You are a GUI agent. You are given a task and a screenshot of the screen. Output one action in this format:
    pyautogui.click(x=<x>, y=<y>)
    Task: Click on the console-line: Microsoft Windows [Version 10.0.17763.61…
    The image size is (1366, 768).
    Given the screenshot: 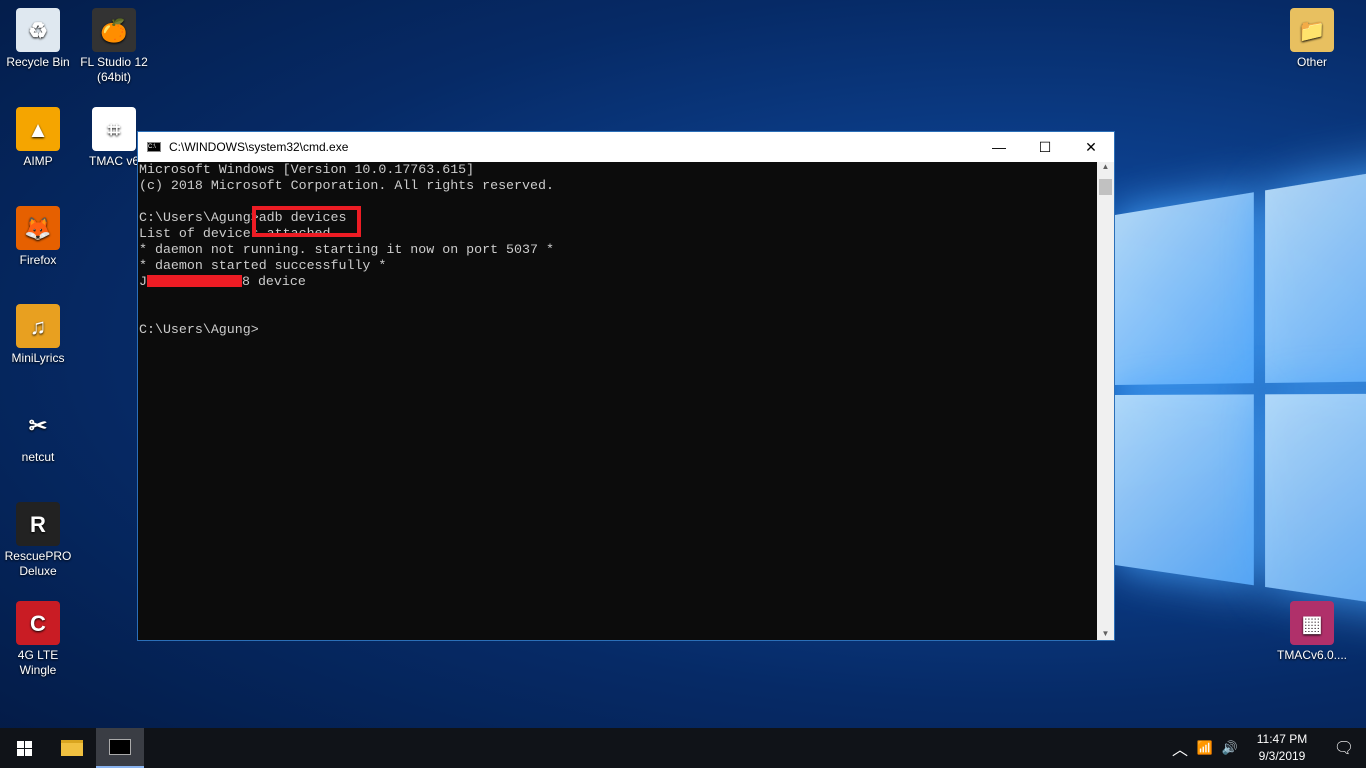 What is the action you would take?
    pyautogui.click(x=307, y=169)
    